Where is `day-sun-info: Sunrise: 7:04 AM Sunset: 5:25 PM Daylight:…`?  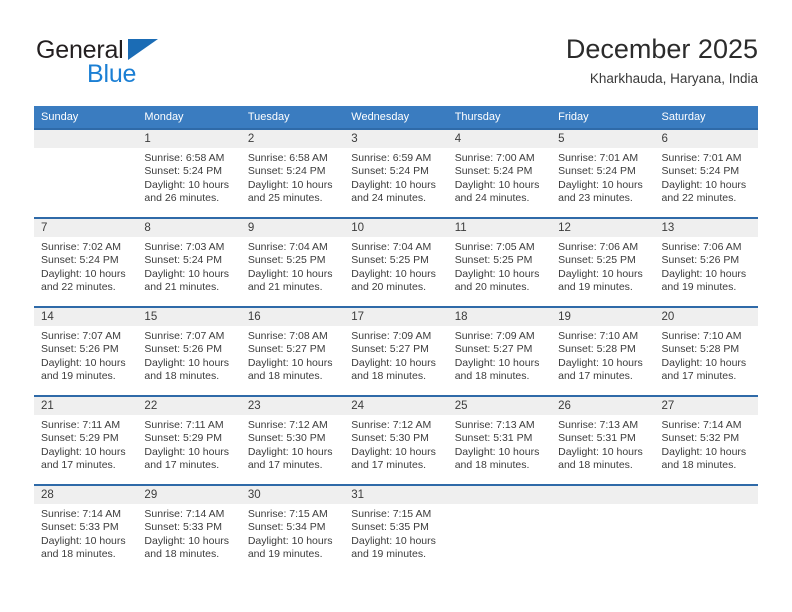 day-sun-info: Sunrise: 7:04 AM Sunset: 5:25 PM Daylight:… is located at coordinates (292, 266).